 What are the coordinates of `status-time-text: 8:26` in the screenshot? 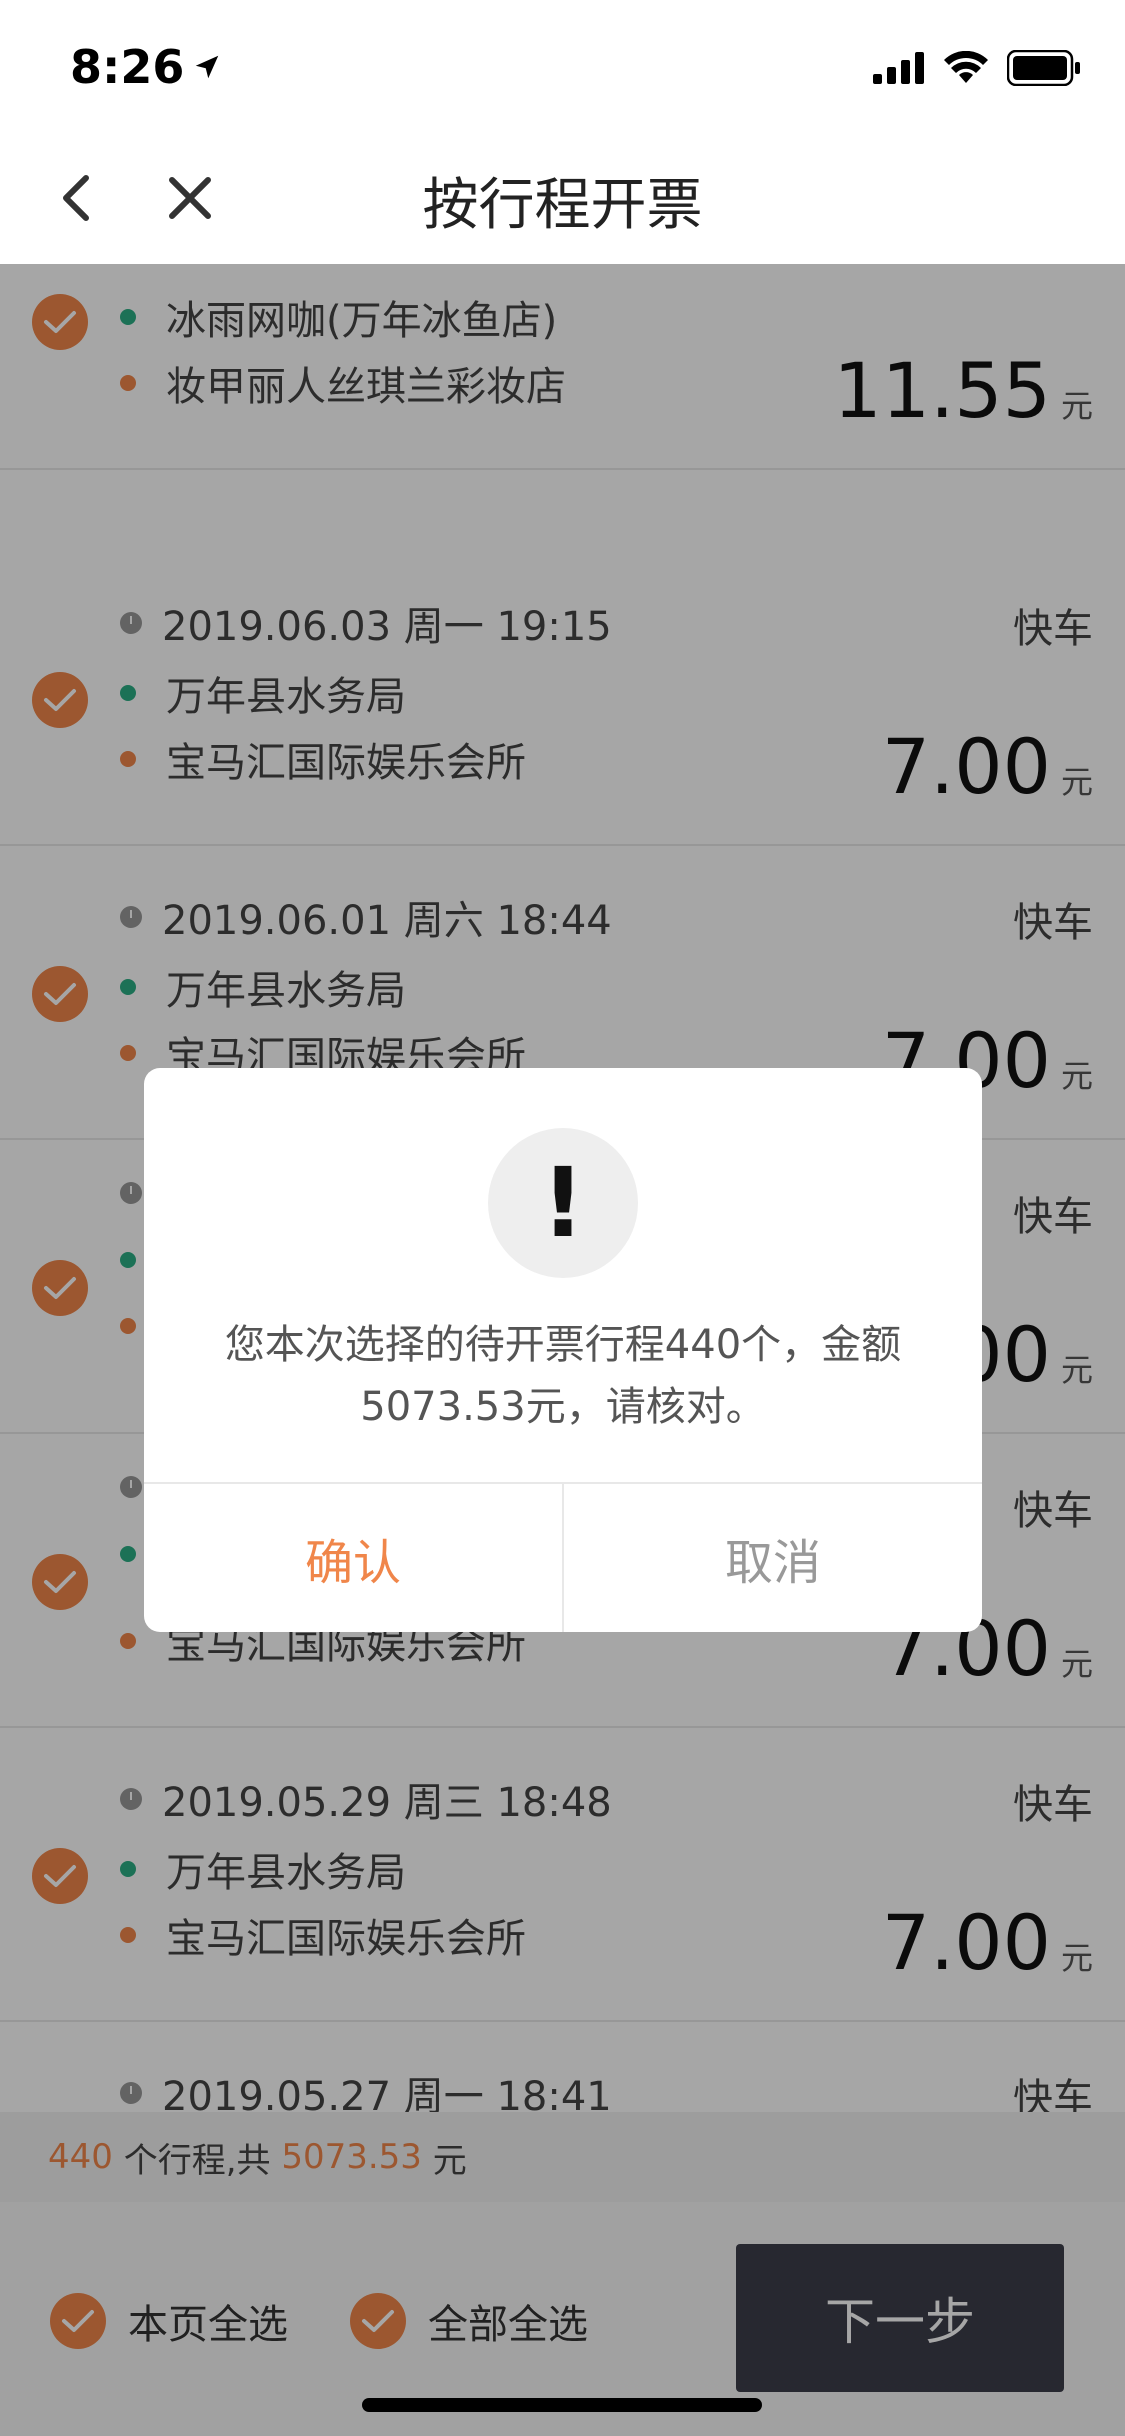 It's located at (127, 67).